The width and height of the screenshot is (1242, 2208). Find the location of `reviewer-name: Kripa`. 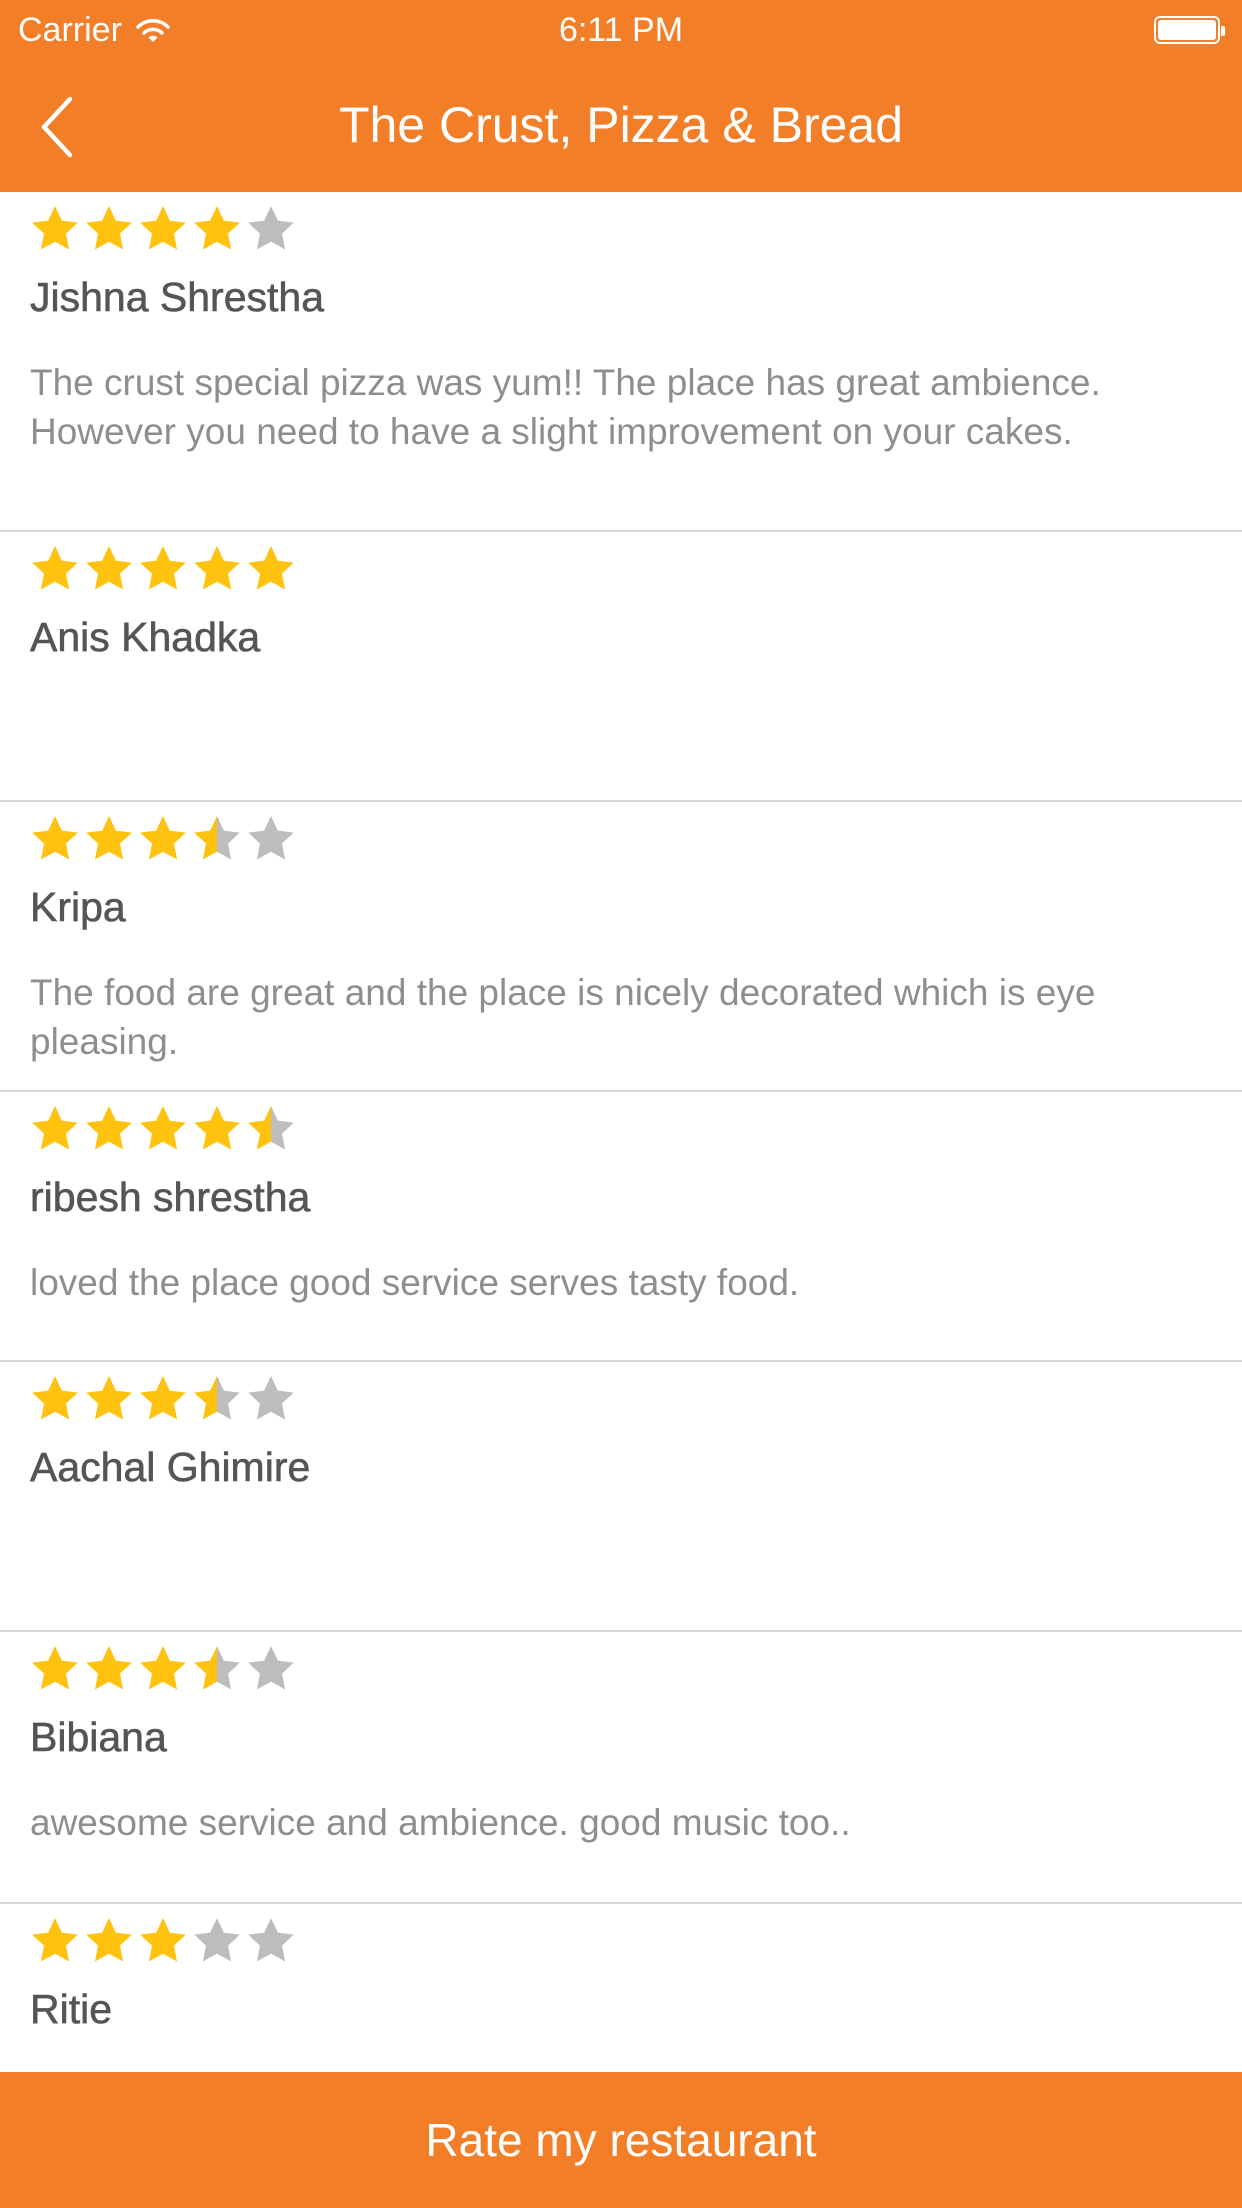

reviewer-name: Kripa is located at coordinates (78, 907).